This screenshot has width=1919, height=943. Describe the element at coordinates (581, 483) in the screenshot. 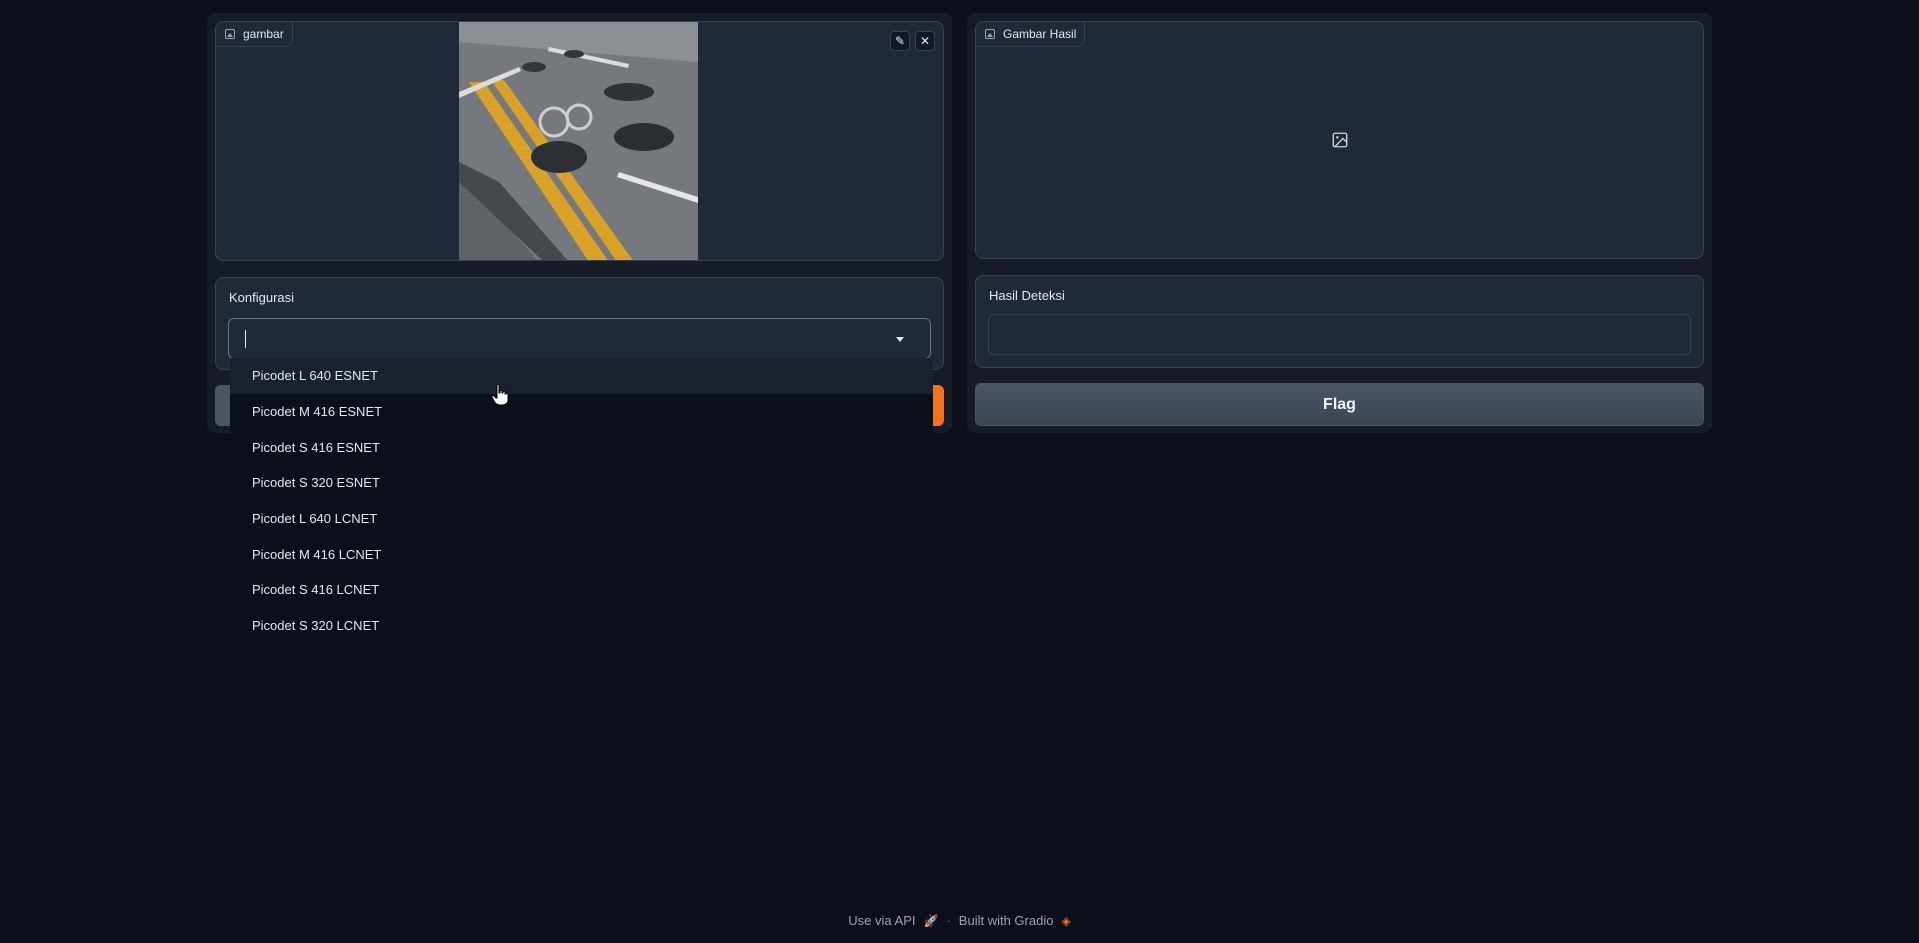

I see `dropdown-option: Picodet S 320 ESNET` at that location.